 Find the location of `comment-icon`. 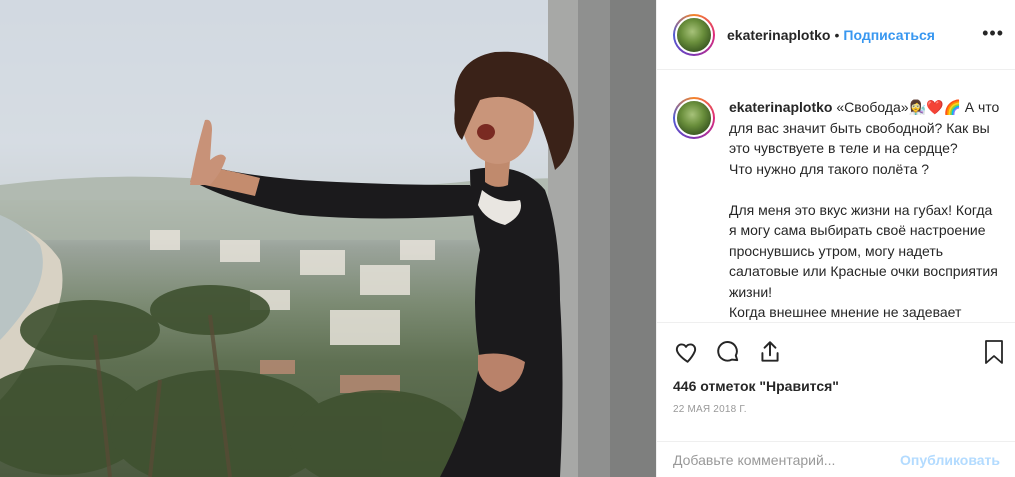

comment-icon is located at coordinates (728, 352).